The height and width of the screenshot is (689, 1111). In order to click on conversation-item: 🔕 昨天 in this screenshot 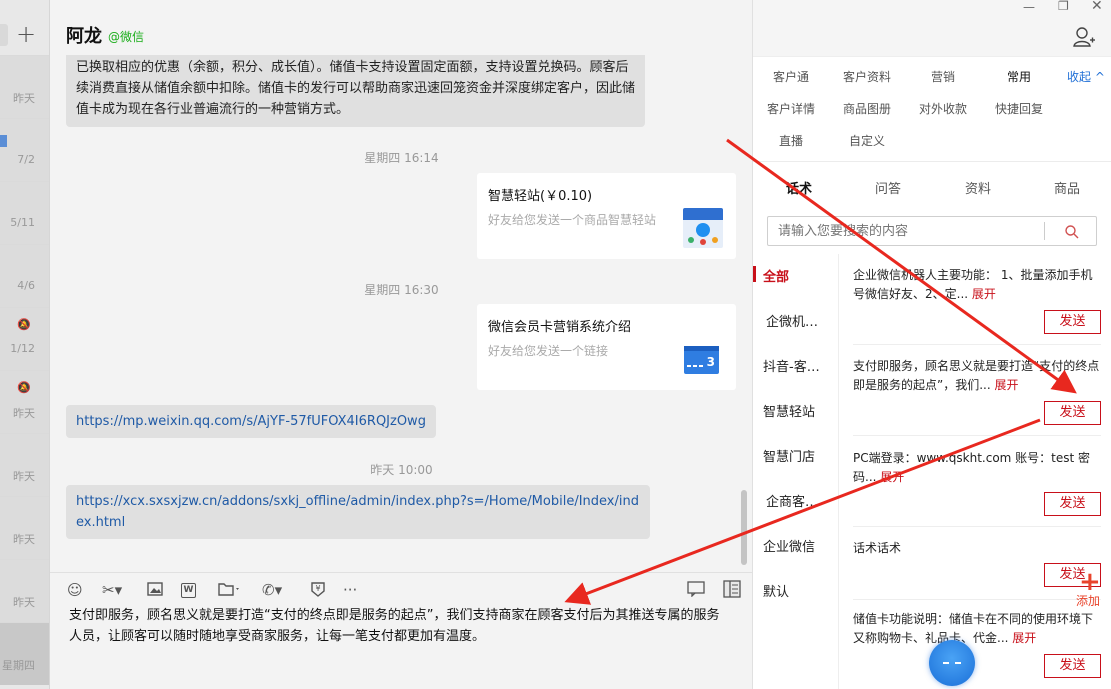, I will do `click(24, 401)`.